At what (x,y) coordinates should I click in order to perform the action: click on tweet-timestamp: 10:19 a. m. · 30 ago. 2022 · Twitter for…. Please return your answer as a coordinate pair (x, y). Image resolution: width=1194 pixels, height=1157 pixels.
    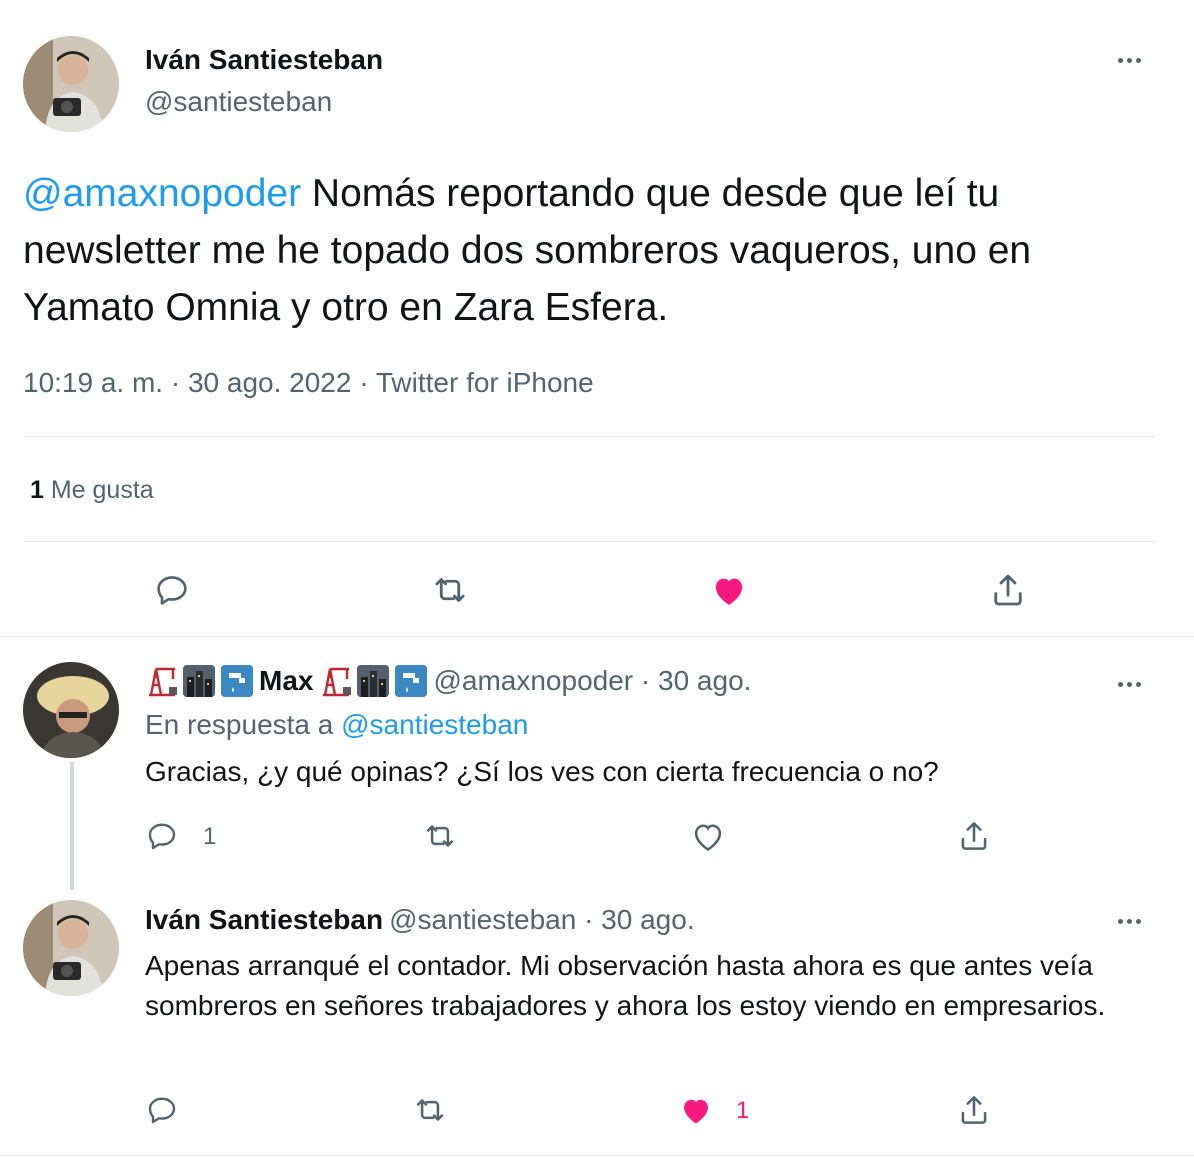
    Looking at the image, I should click on (308, 383).